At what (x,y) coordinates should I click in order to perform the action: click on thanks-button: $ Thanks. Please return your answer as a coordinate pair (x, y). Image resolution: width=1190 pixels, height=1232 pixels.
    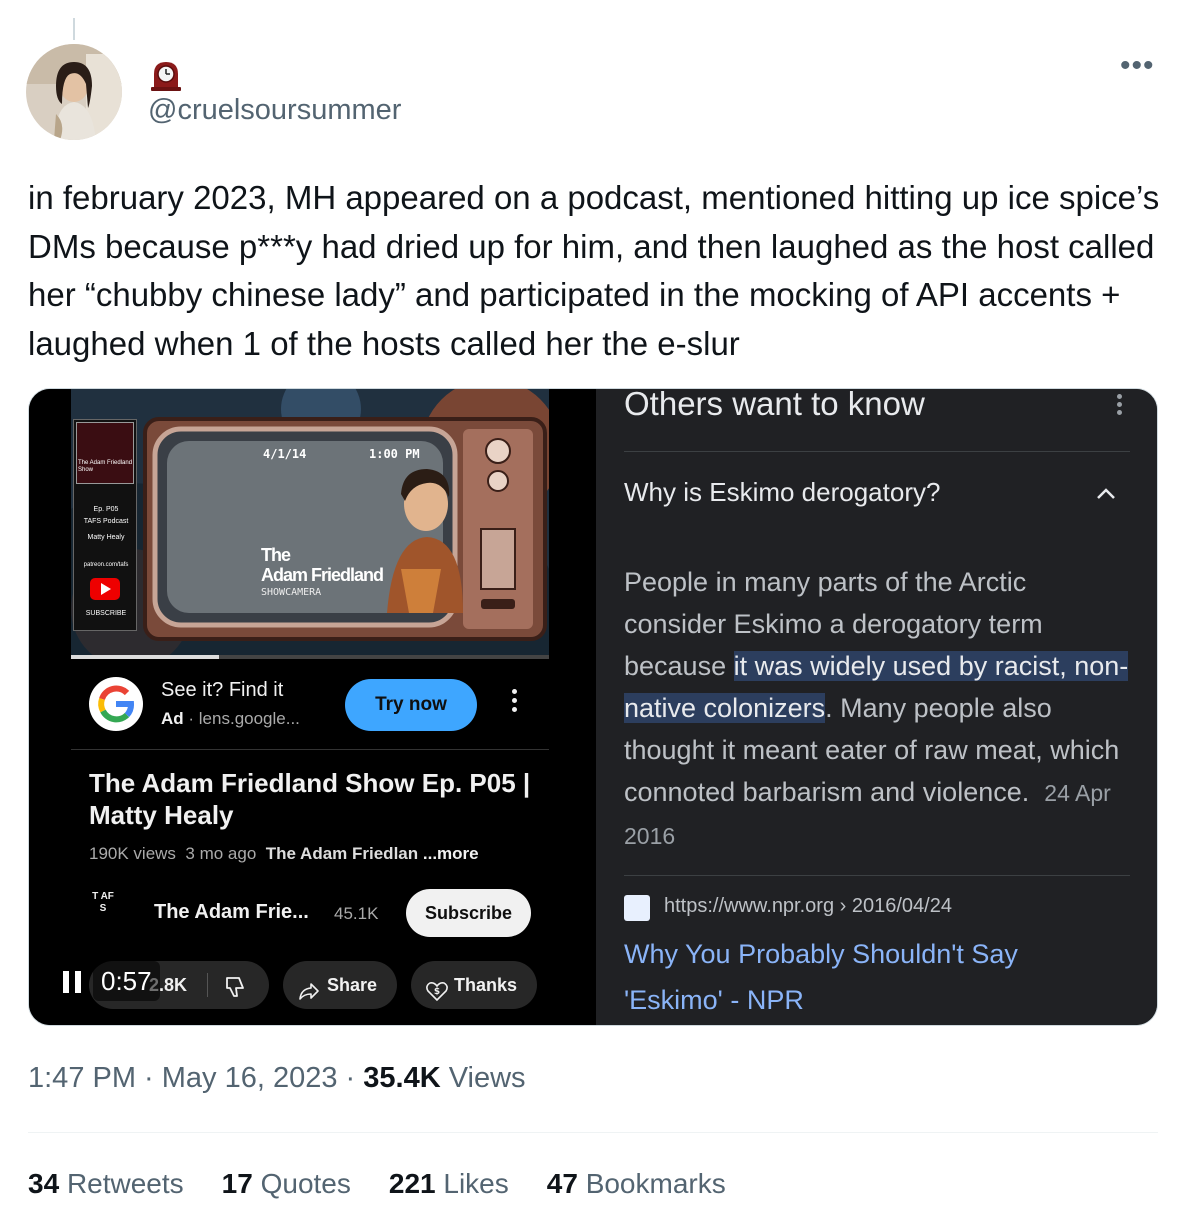
    Looking at the image, I should click on (474, 985).